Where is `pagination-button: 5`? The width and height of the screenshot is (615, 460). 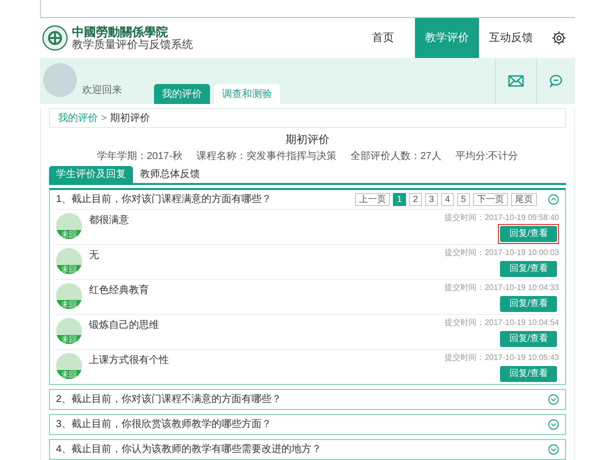 pagination-button: 5 is located at coordinates (463, 199).